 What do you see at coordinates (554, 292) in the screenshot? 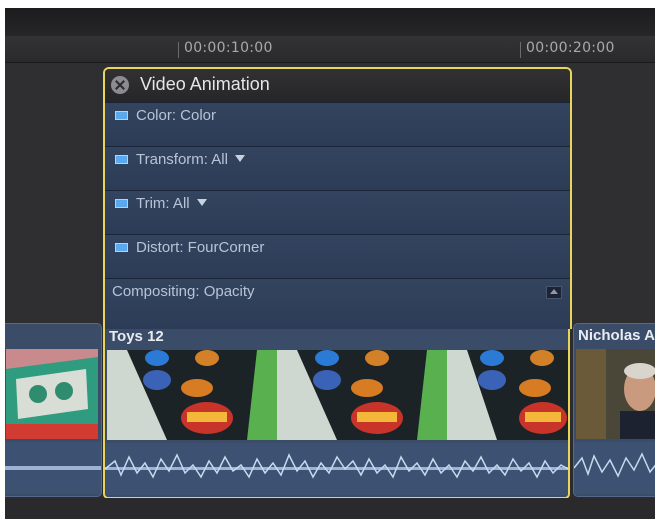
I see `collapse-icon` at bounding box center [554, 292].